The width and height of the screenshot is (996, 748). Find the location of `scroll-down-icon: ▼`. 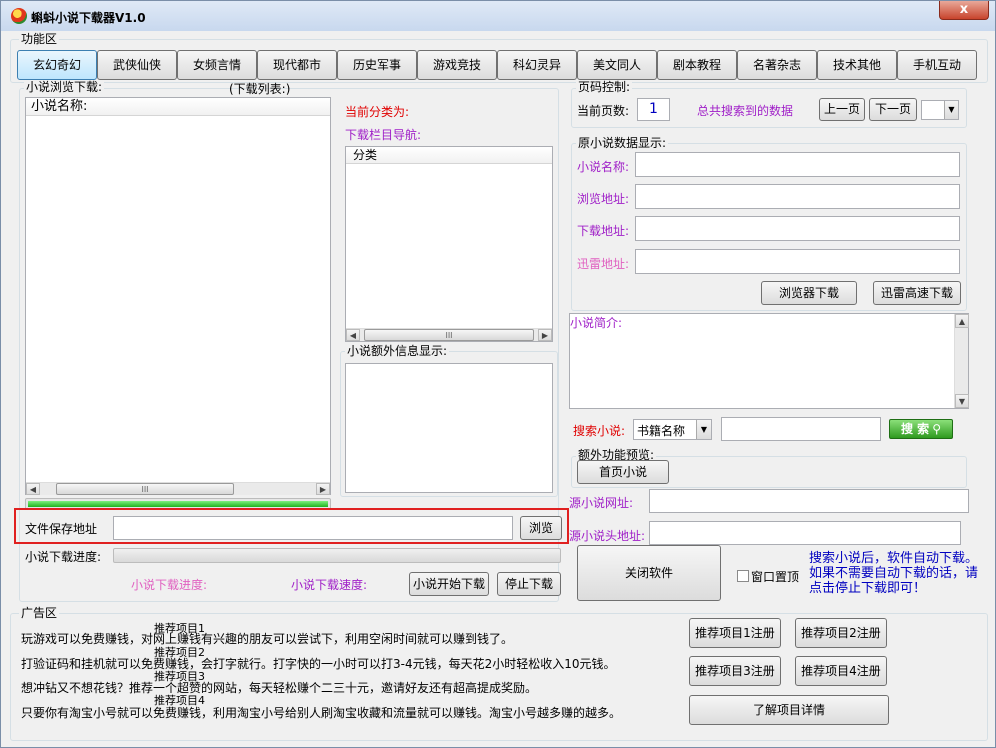

scroll-down-icon: ▼ is located at coordinates (962, 401).